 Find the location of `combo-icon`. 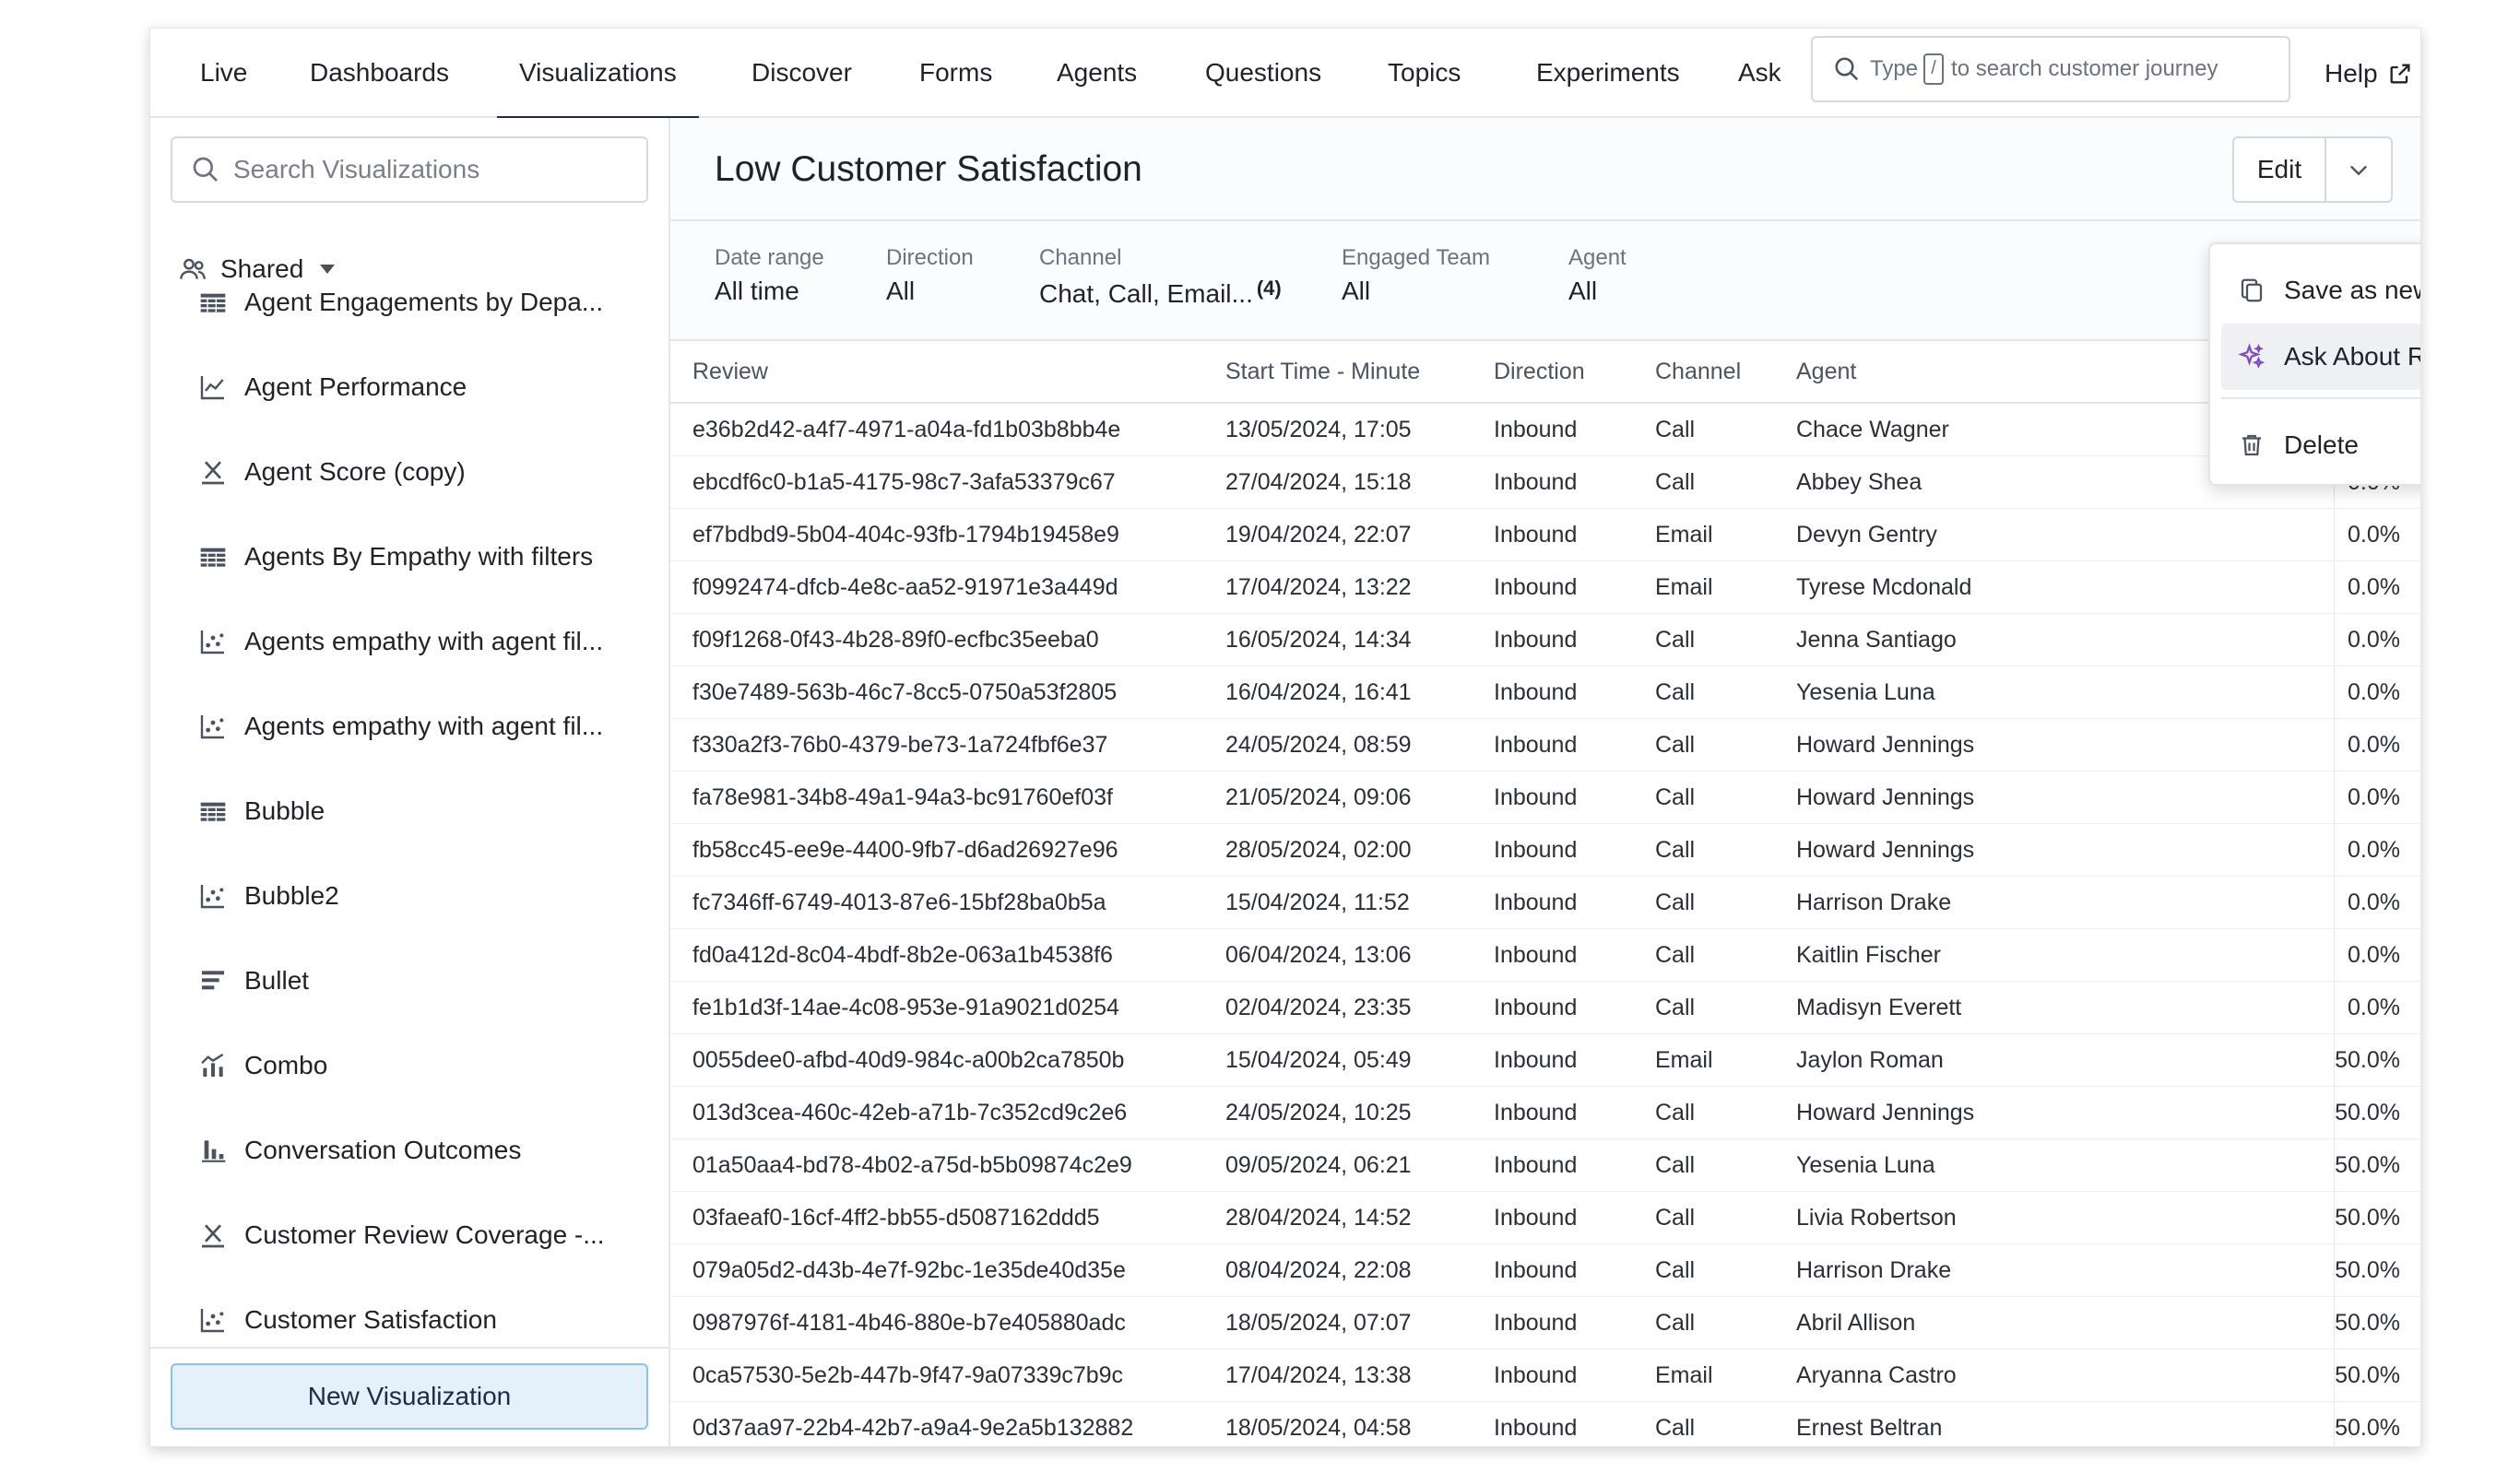

combo-icon is located at coordinates (213, 1065).